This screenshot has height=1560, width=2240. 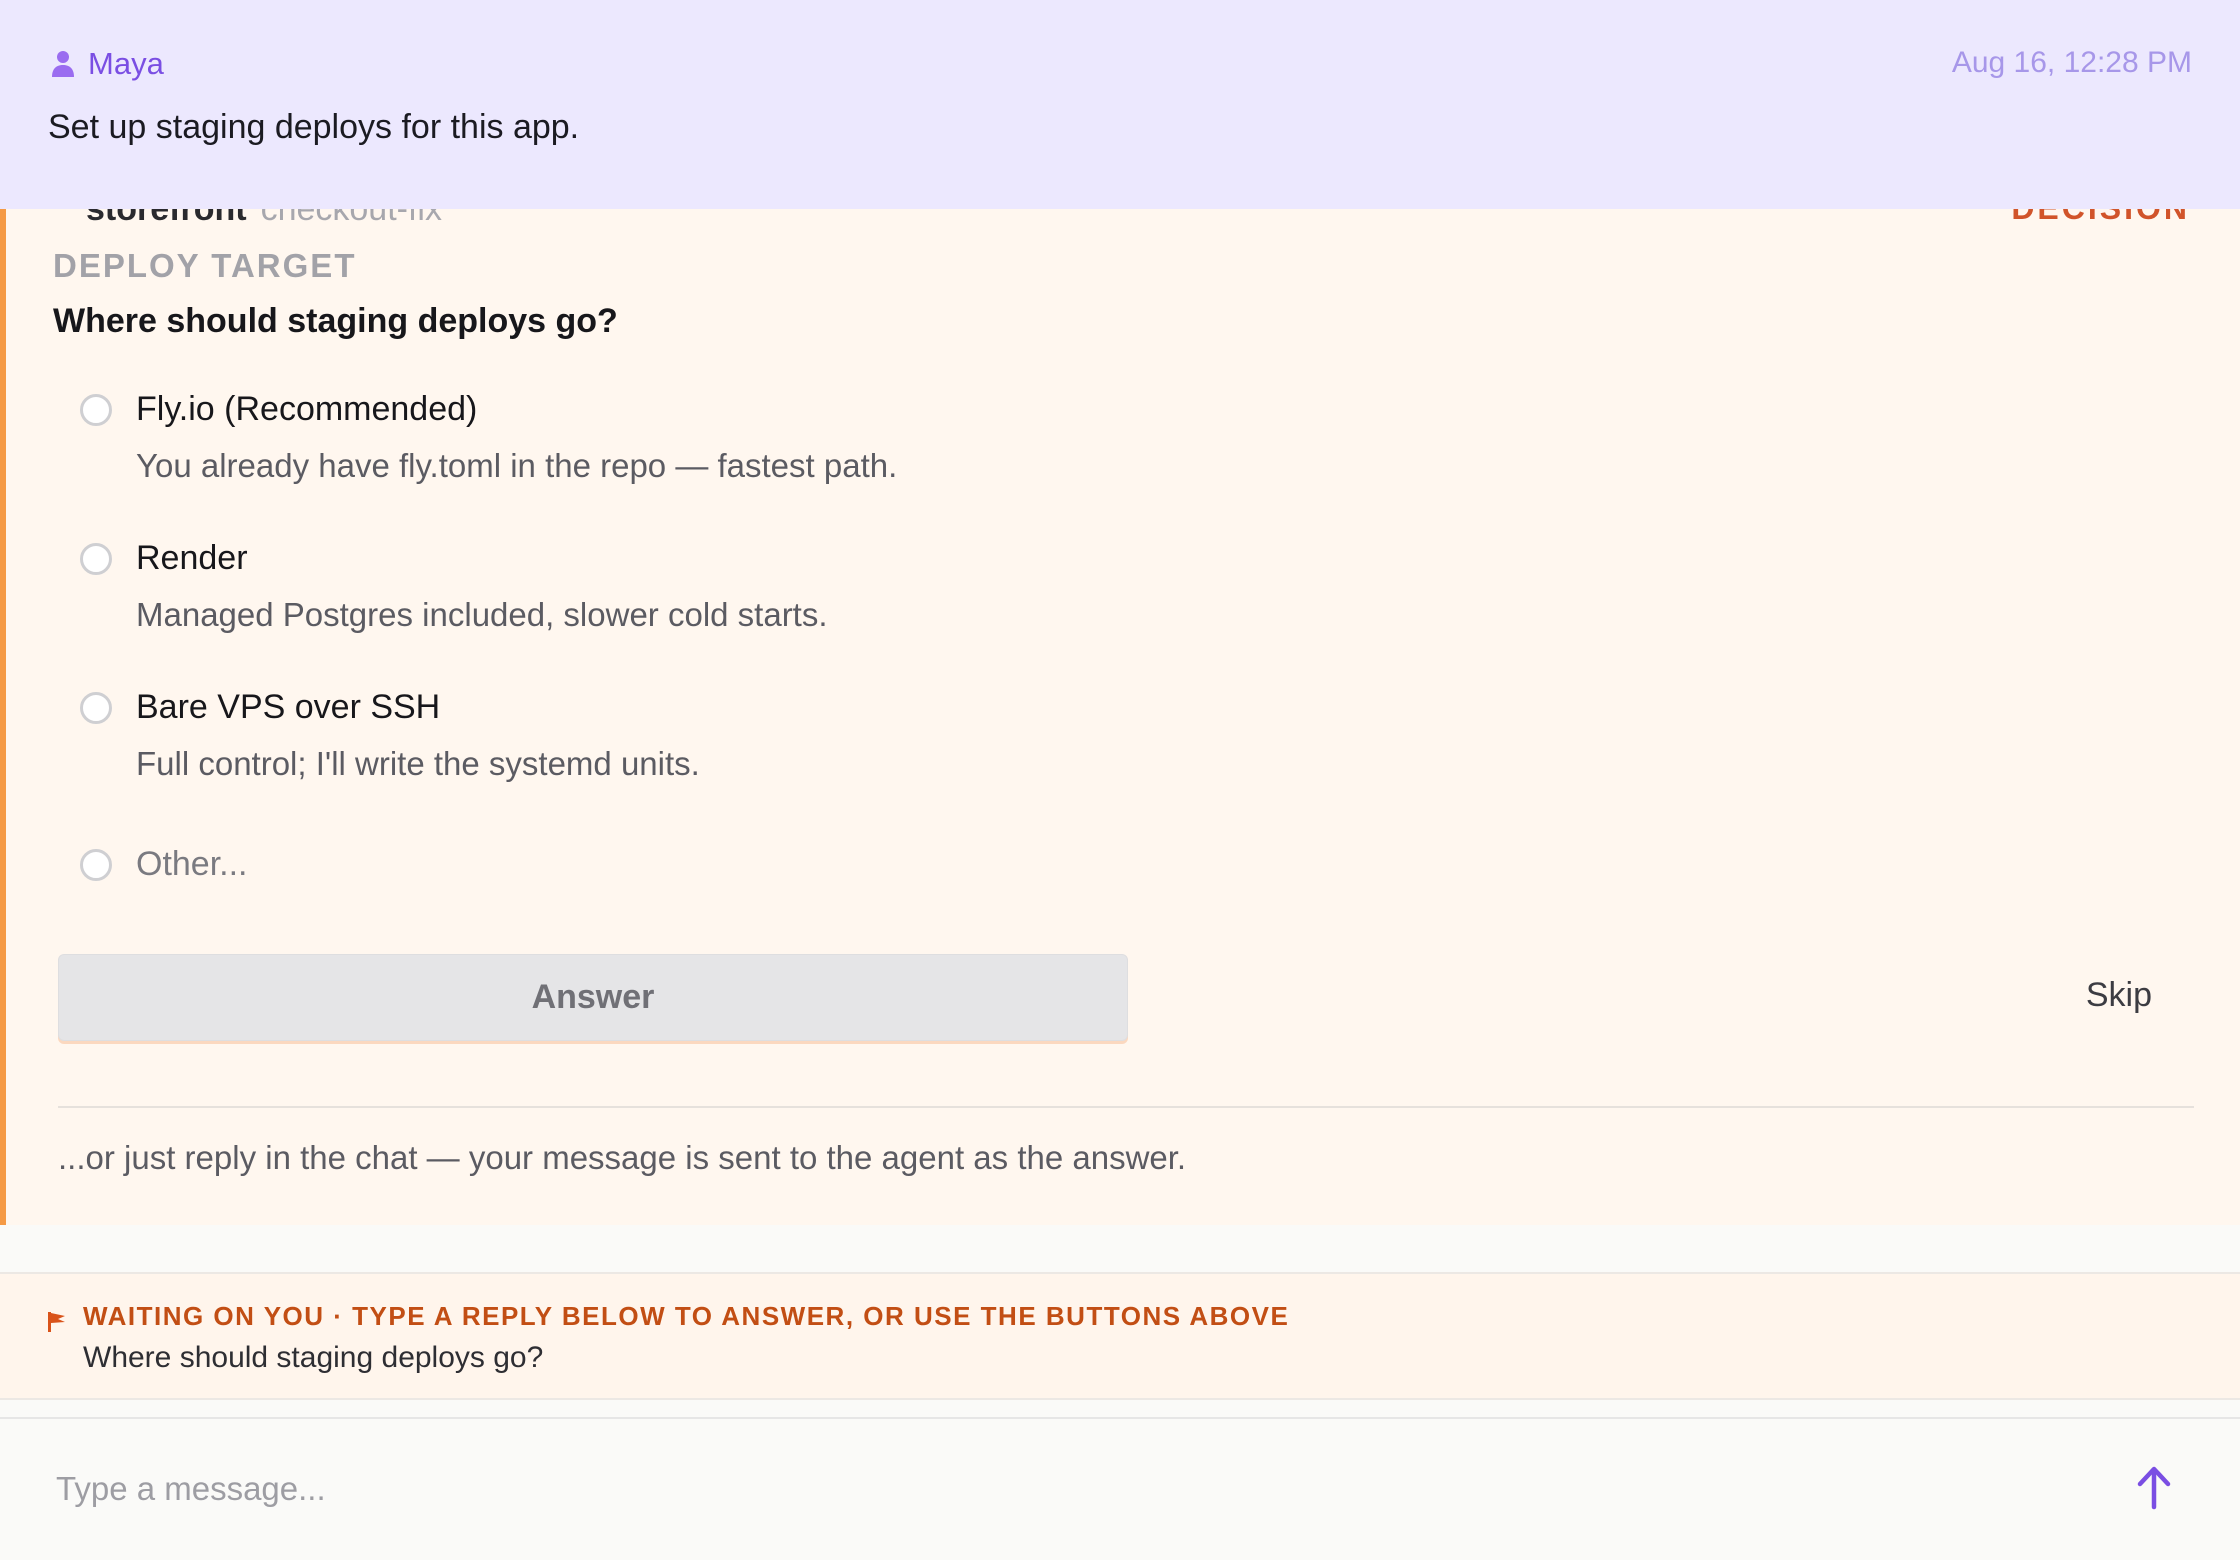 What do you see at coordinates (63, 64) in the screenshot?
I see `person-icon` at bounding box center [63, 64].